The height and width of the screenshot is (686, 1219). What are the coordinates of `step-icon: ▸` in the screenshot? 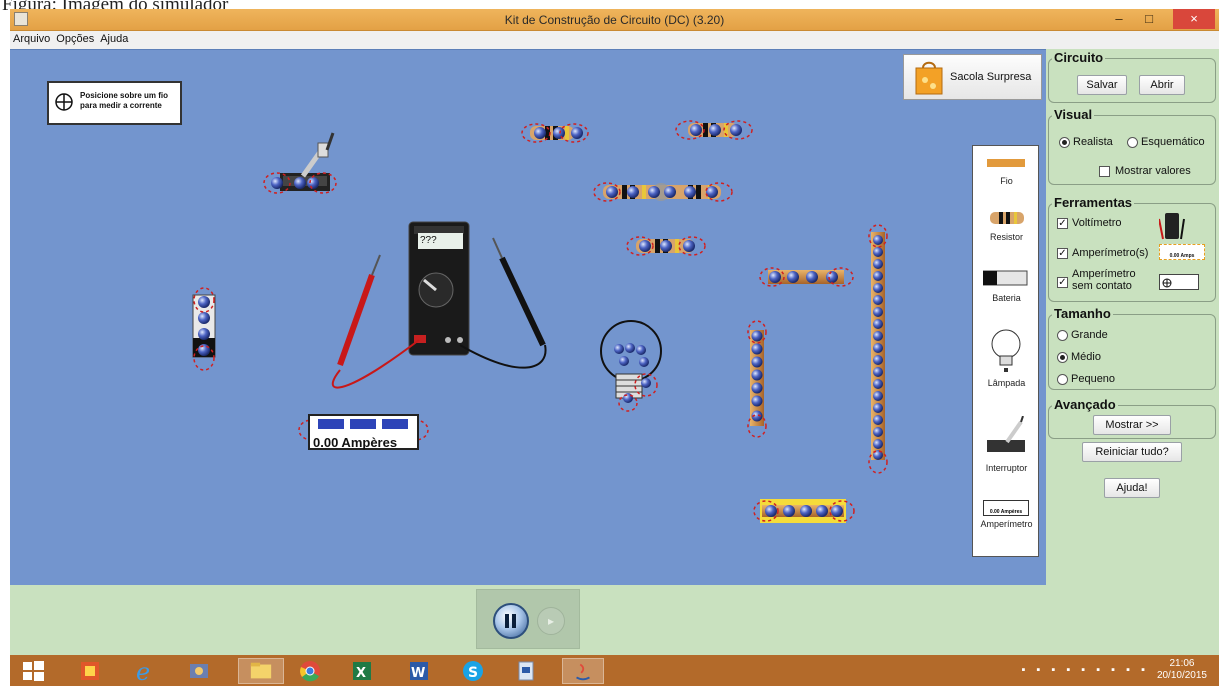 It's located at (551, 621).